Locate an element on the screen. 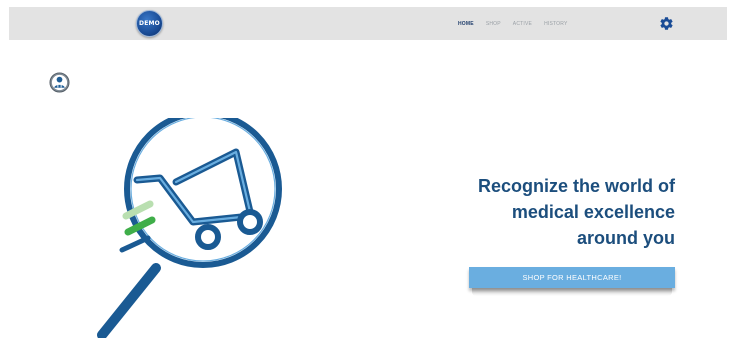 The width and height of the screenshot is (736, 338). top-navbar: DEMO HOME SHOP ACTIVE HISTORY is located at coordinates (368, 23).